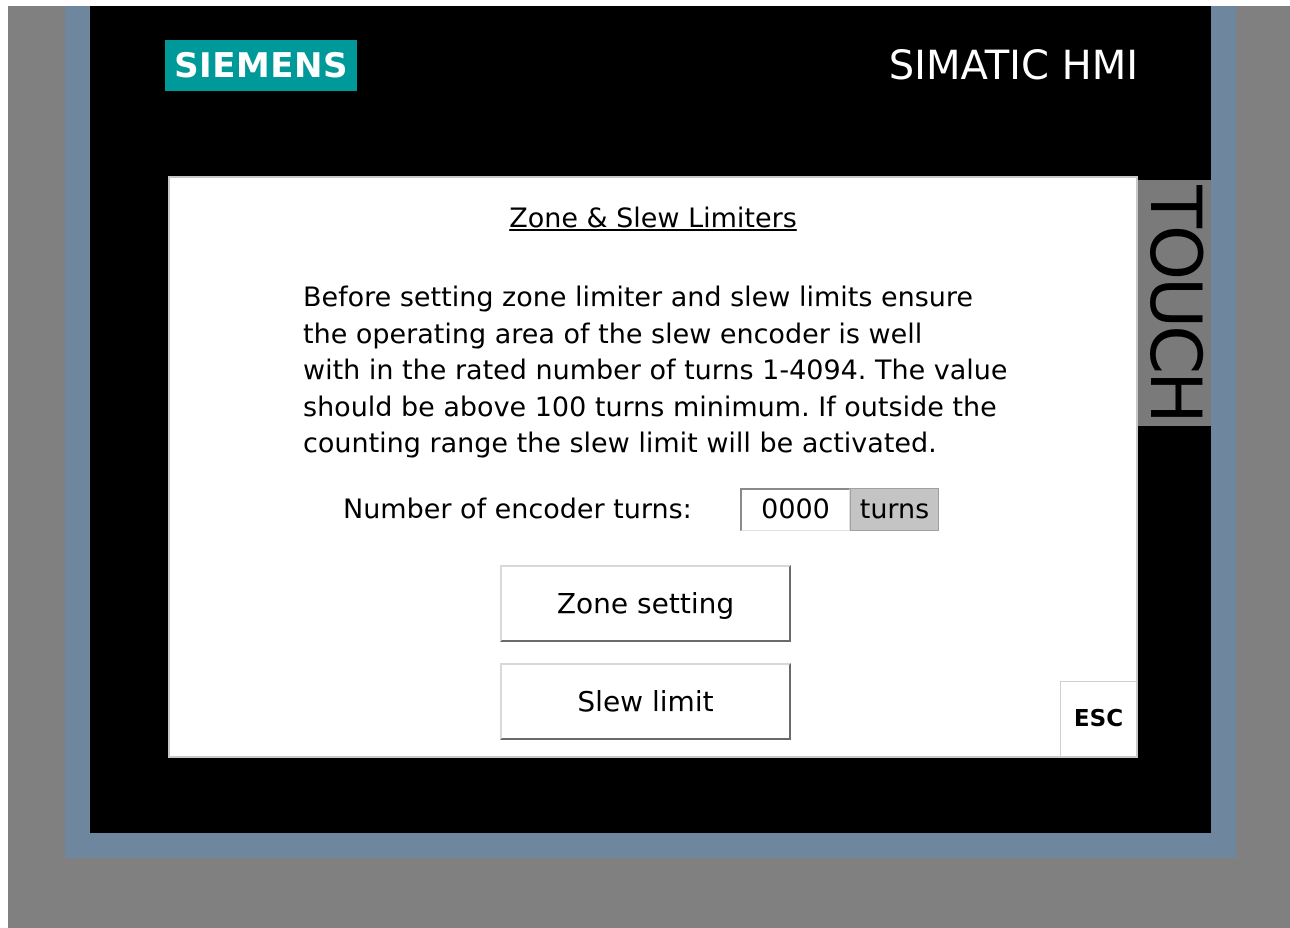  What do you see at coordinates (795, 509) in the screenshot?
I see `encoder-turns-field: 0000` at bounding box center [795, 509].